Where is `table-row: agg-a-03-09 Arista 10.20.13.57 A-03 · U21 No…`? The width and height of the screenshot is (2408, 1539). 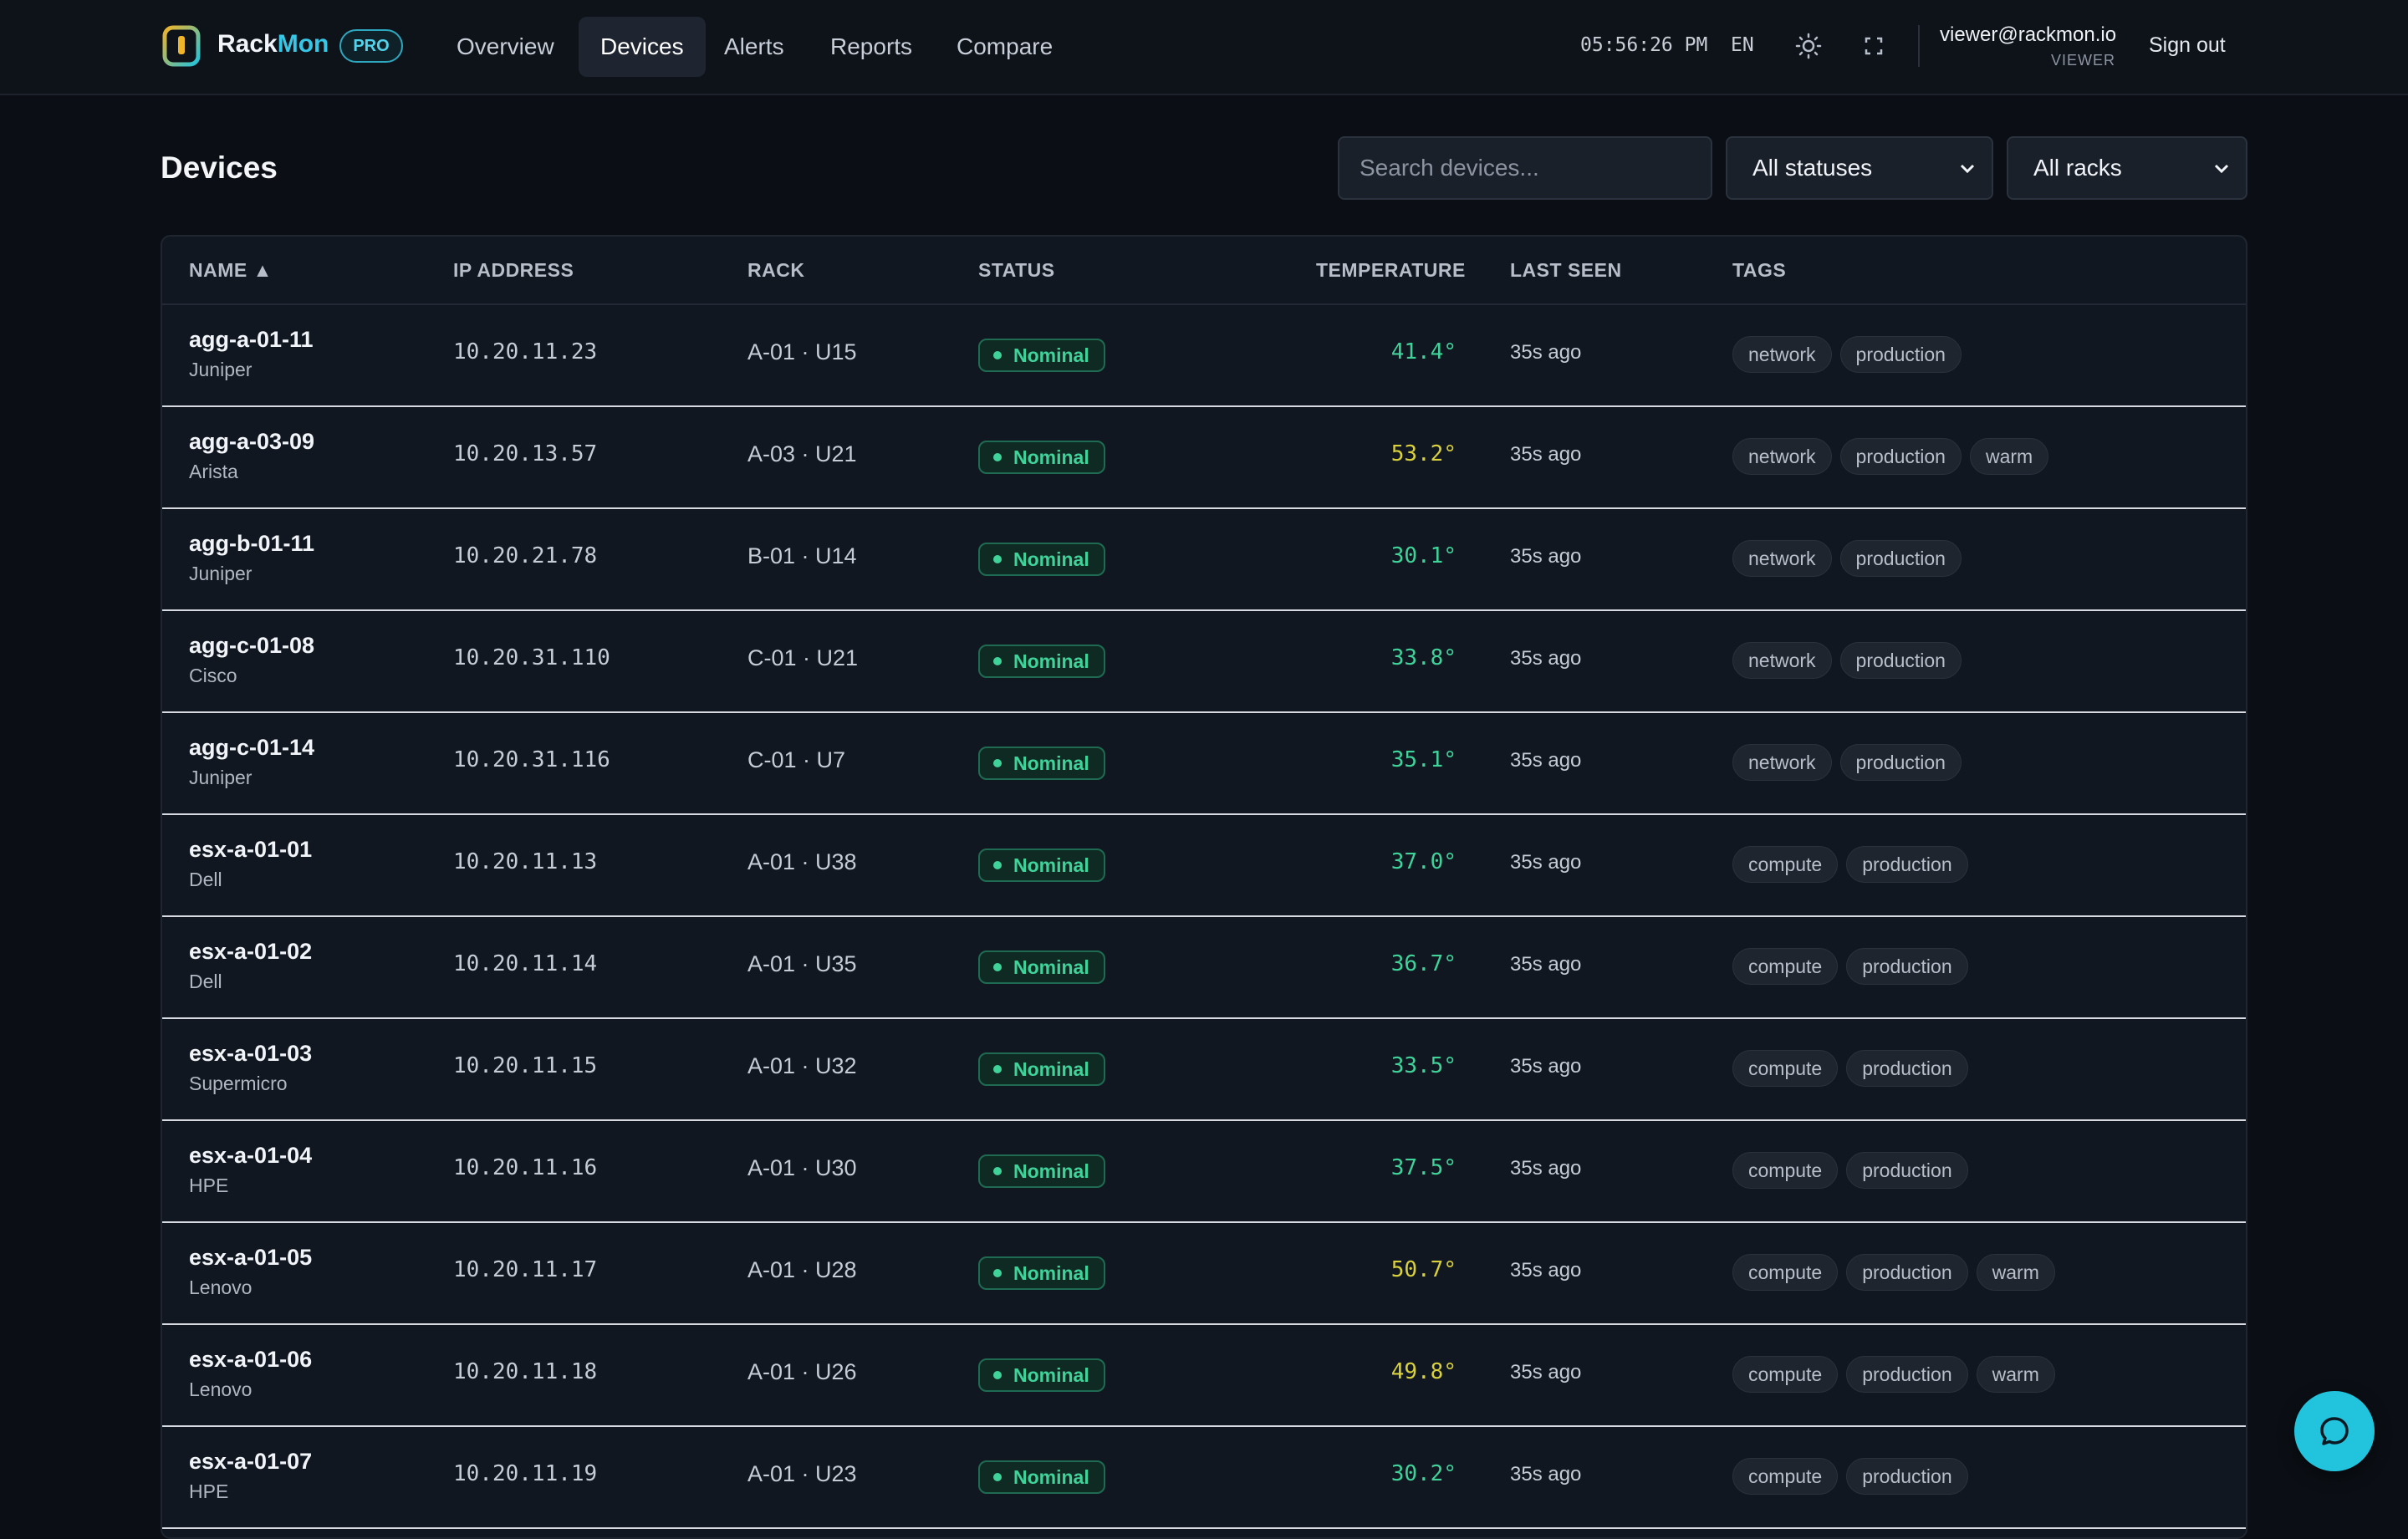
table-row: agg-a-03-09 Arista 10.20.13.57 A-03 · U21 No… is located at coordinates (1204, 457).